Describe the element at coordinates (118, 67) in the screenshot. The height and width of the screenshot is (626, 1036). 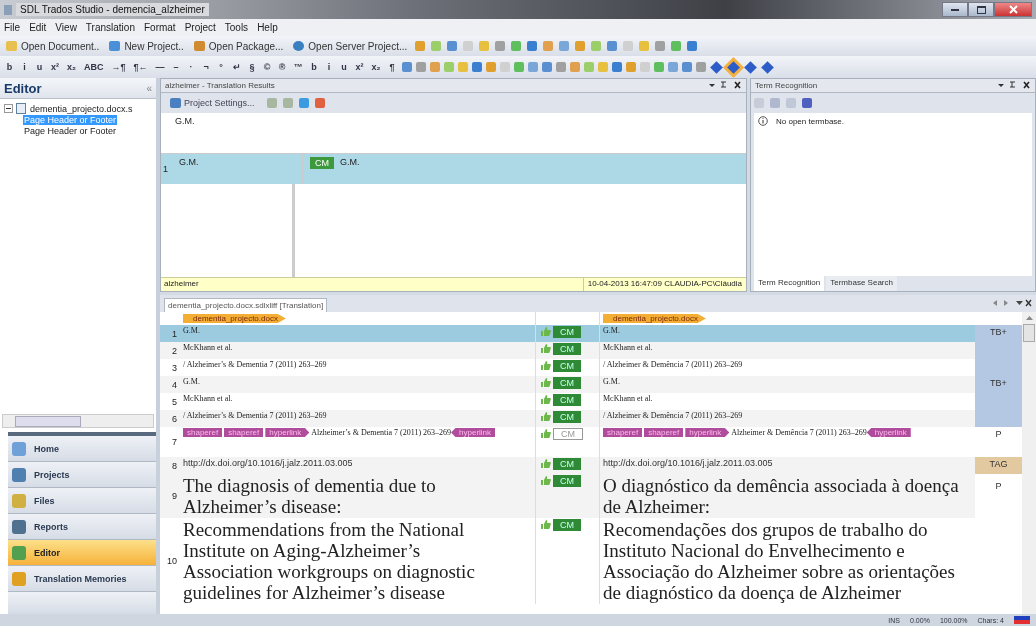
I see `format-button: →¶` at that location.